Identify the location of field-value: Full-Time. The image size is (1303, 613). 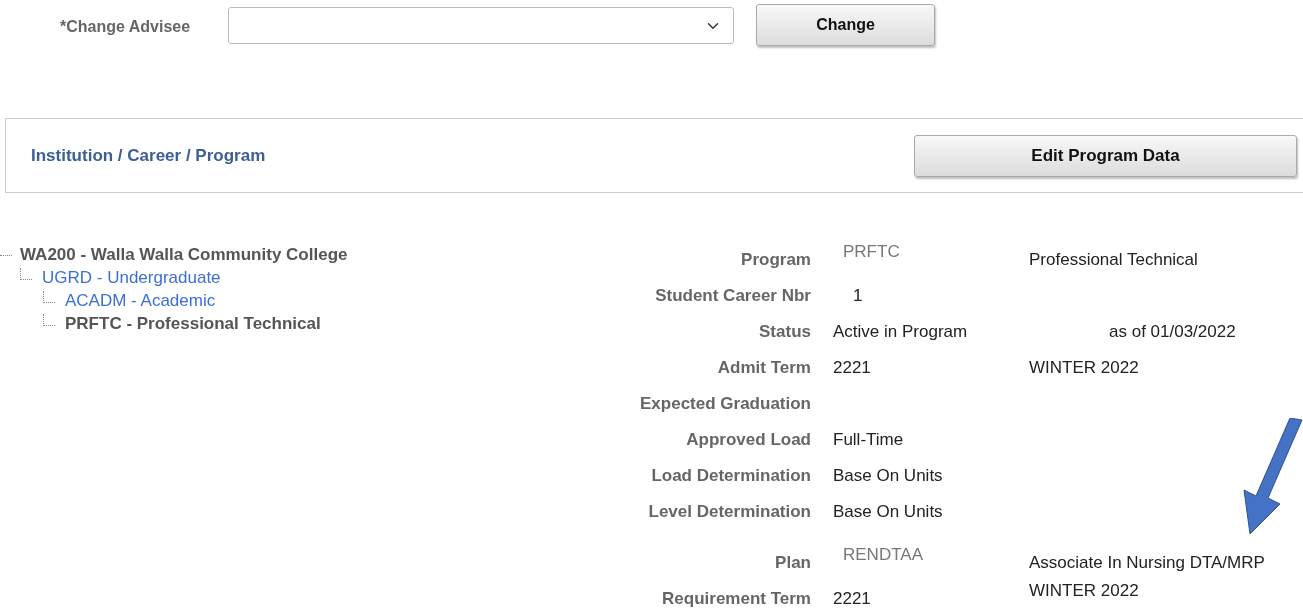
(868, 439).